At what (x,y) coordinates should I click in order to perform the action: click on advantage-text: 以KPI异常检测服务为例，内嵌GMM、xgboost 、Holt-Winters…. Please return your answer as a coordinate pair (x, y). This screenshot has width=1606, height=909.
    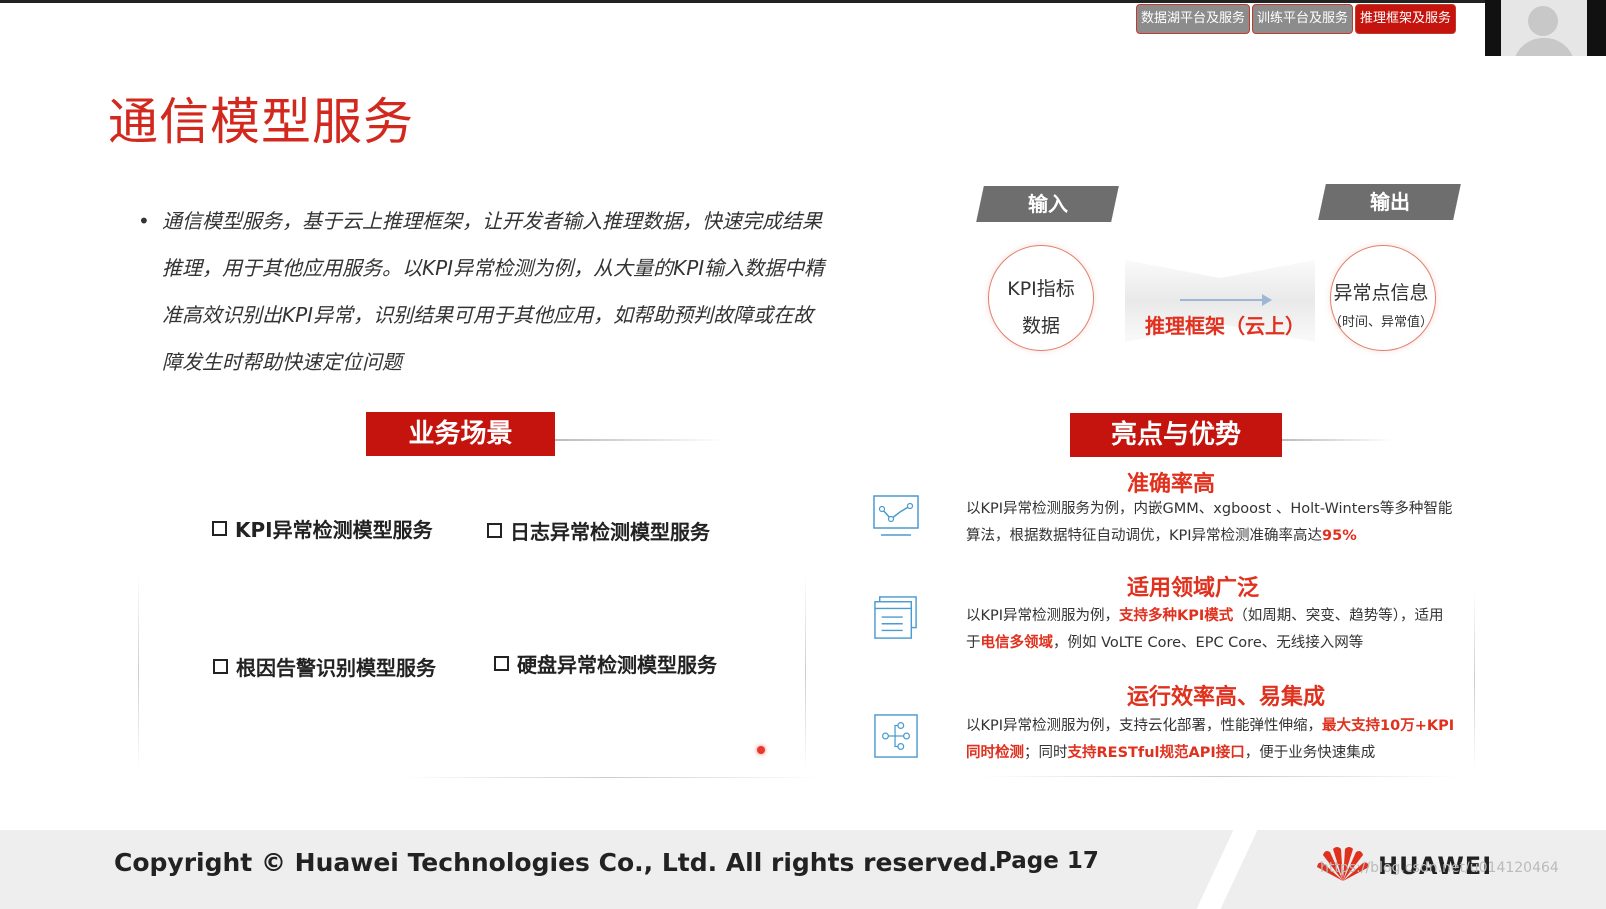
    Looking at the image, I should click on (1209, 522).